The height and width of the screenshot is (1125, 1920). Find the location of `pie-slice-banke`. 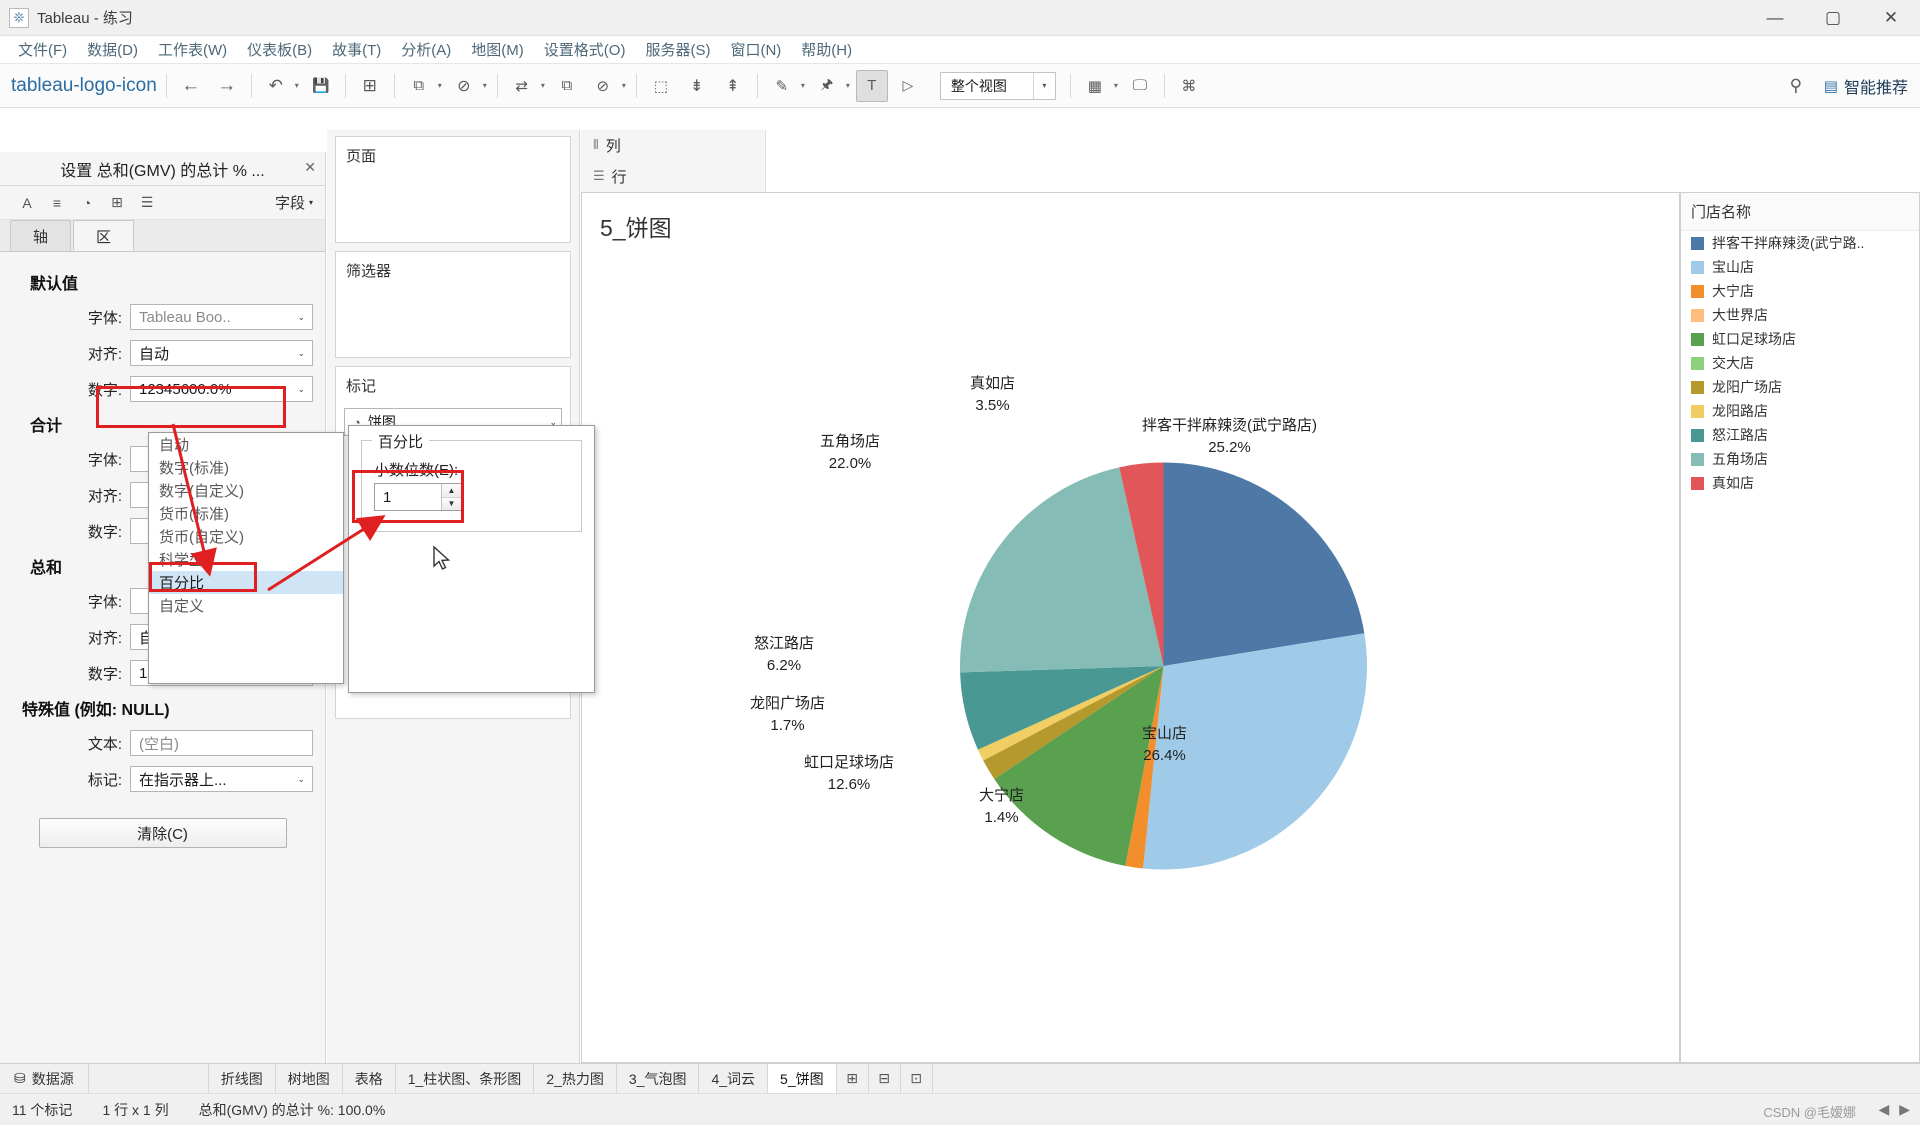

pie-slice-banke is located at coordinates (1264, 564).